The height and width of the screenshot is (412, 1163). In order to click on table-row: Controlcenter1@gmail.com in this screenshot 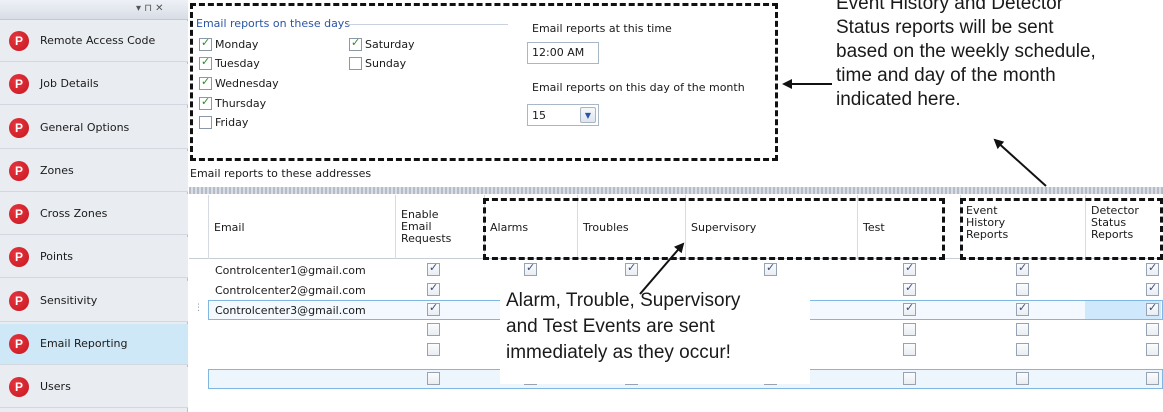, I will do `click(676, 270)`.